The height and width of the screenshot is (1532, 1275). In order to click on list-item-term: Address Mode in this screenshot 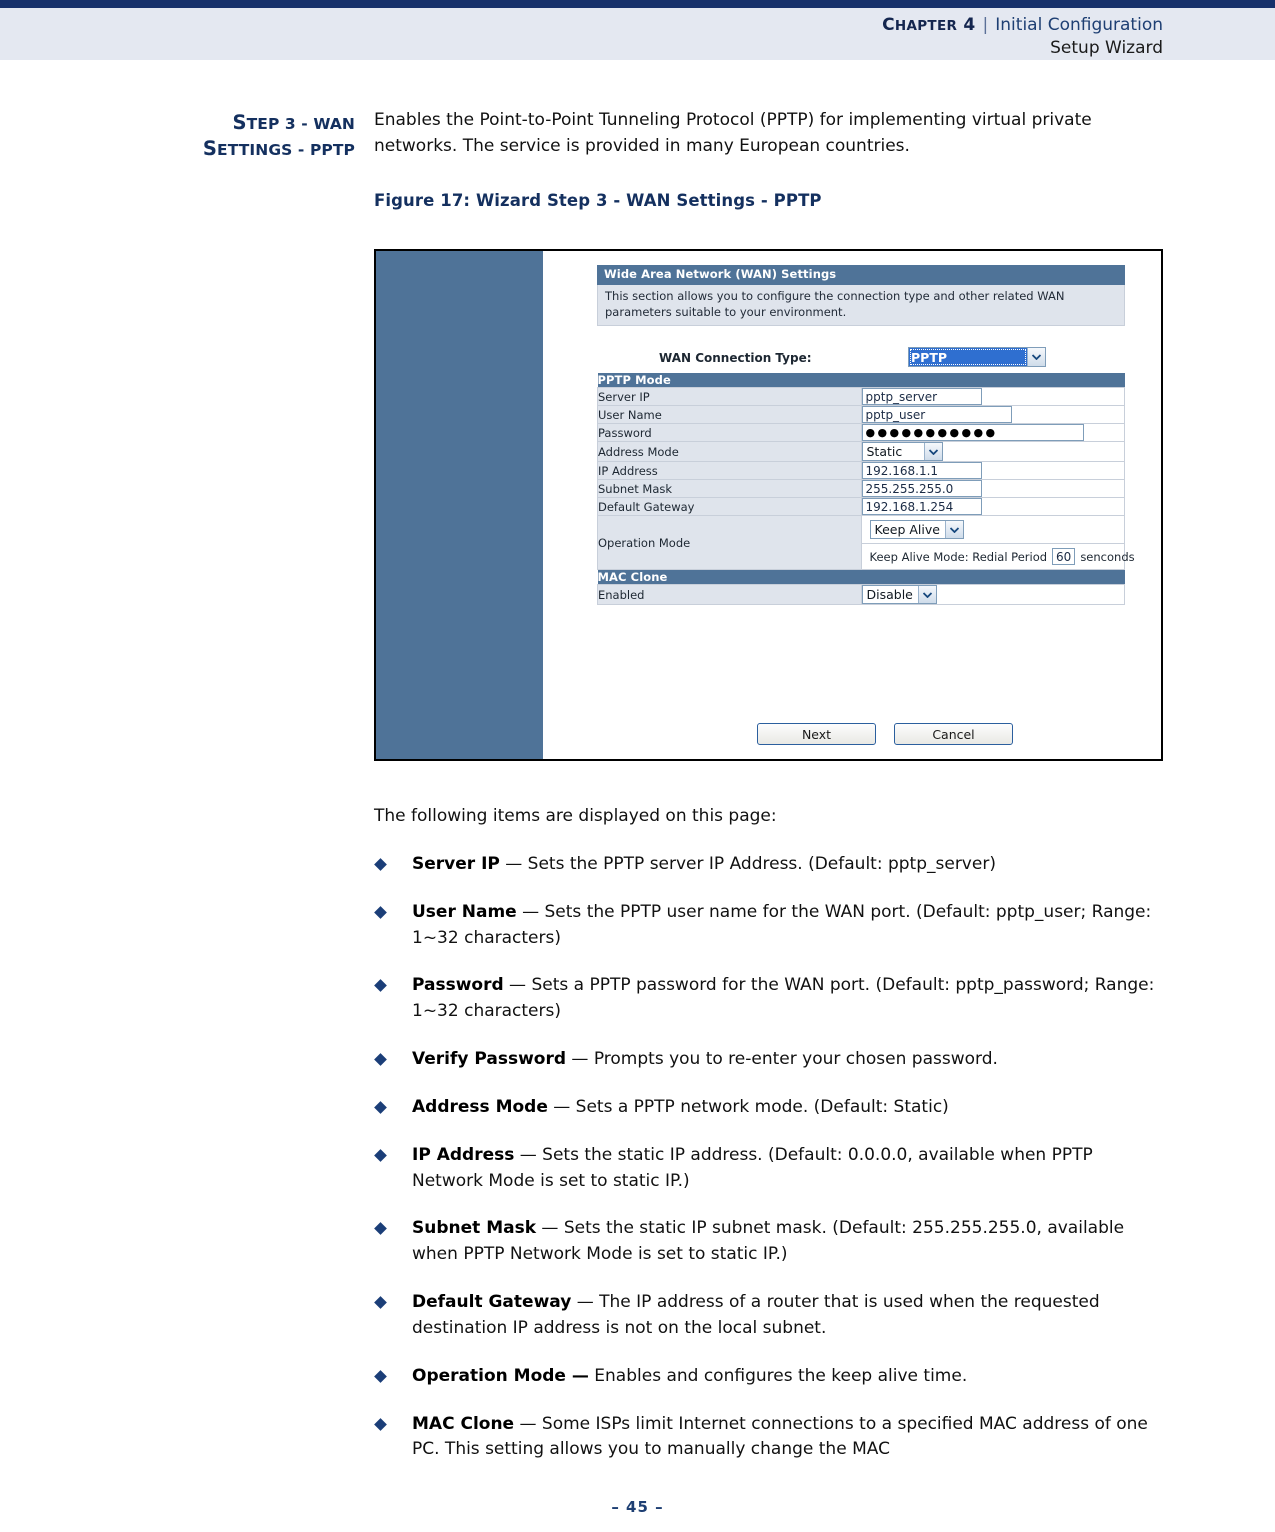, I will do `click(480, 1106)`.